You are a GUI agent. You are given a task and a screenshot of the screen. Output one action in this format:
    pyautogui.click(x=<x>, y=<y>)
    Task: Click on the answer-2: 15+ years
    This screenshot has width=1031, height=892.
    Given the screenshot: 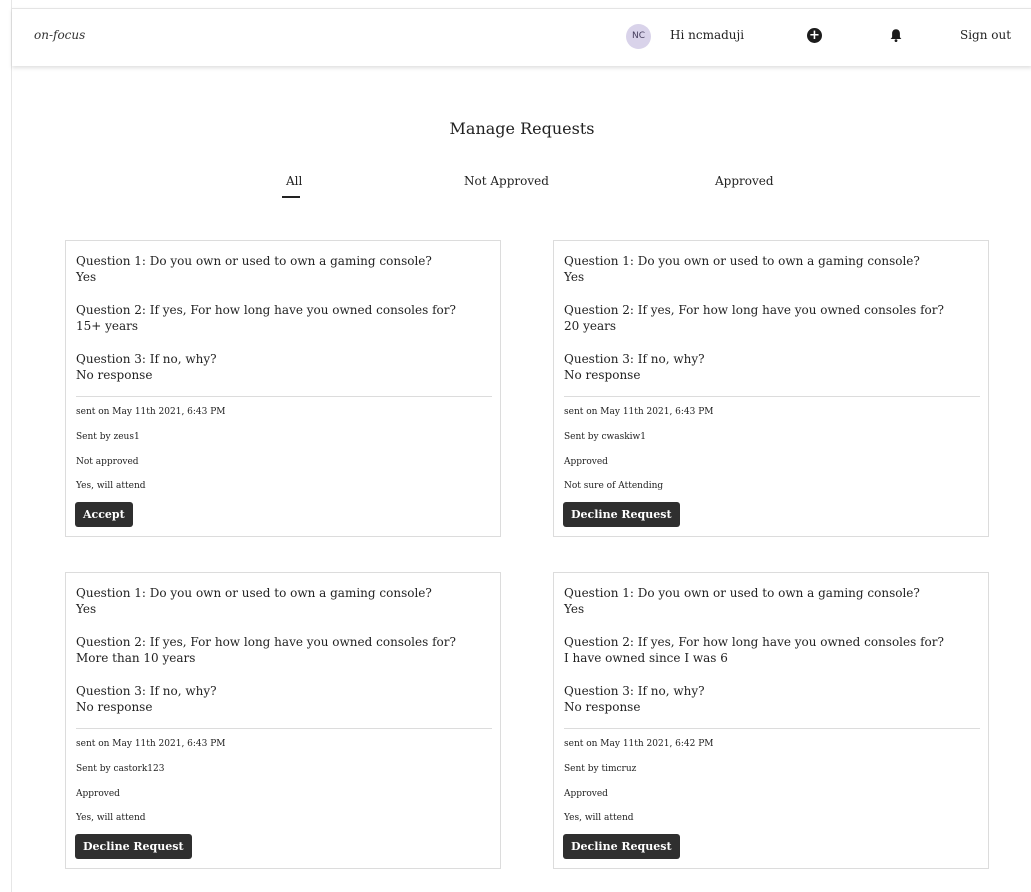 What is the action you would take?
    pyautogui.click(x=107, y=326)
    